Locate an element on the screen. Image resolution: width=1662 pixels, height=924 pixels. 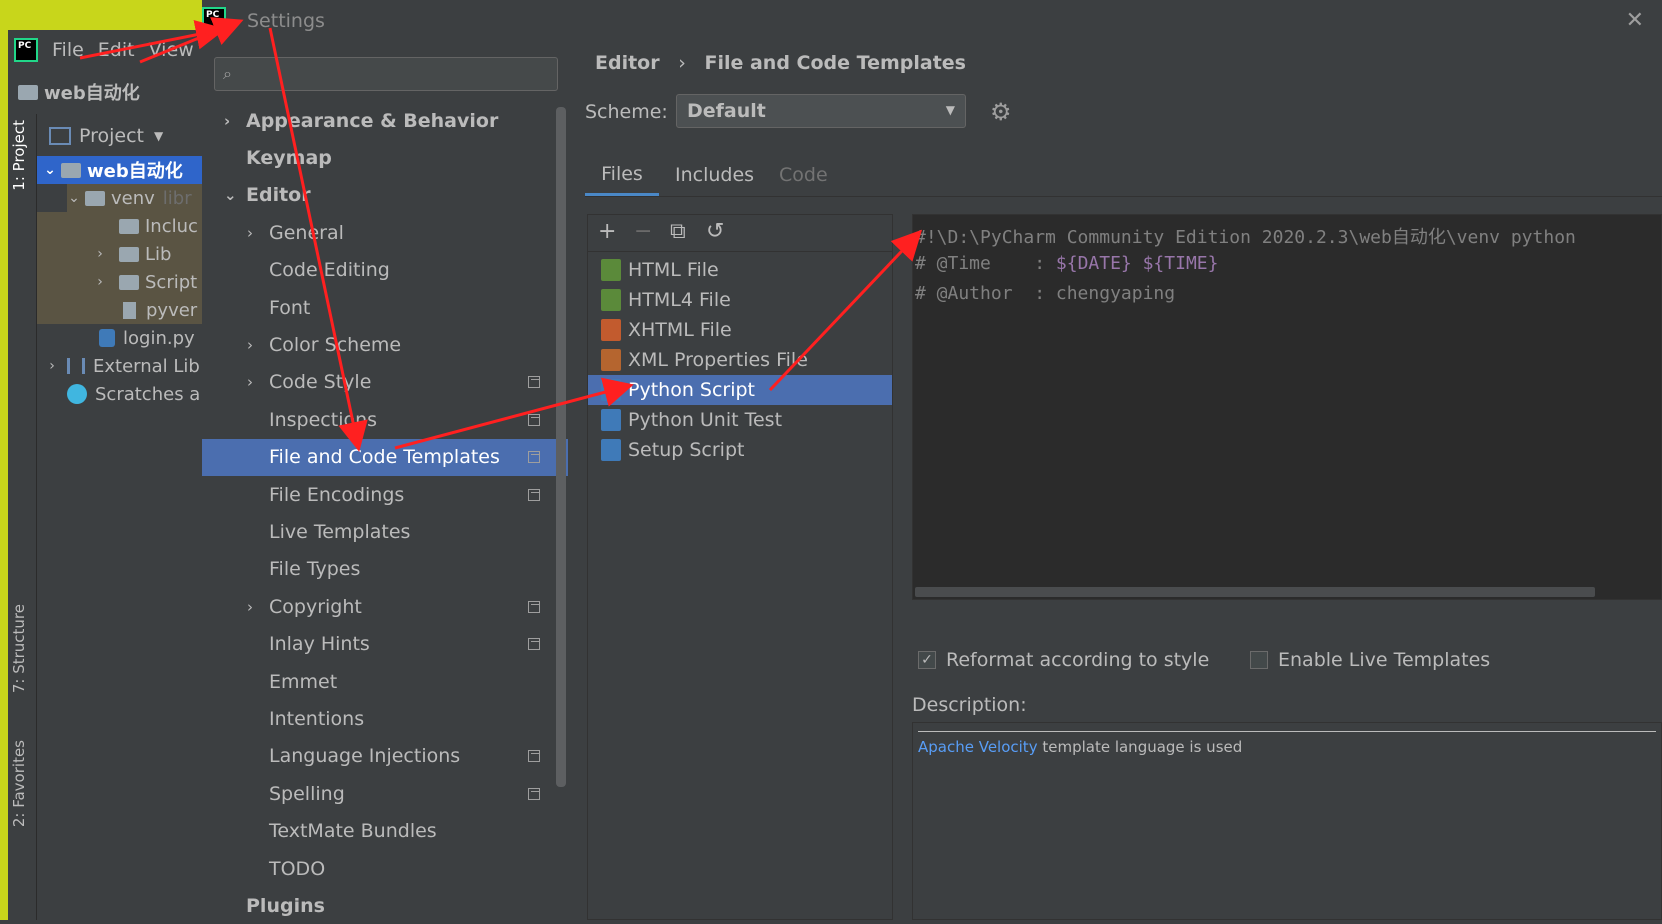
nav-item-intentions: Intentions is located at coordinates (385, 718).